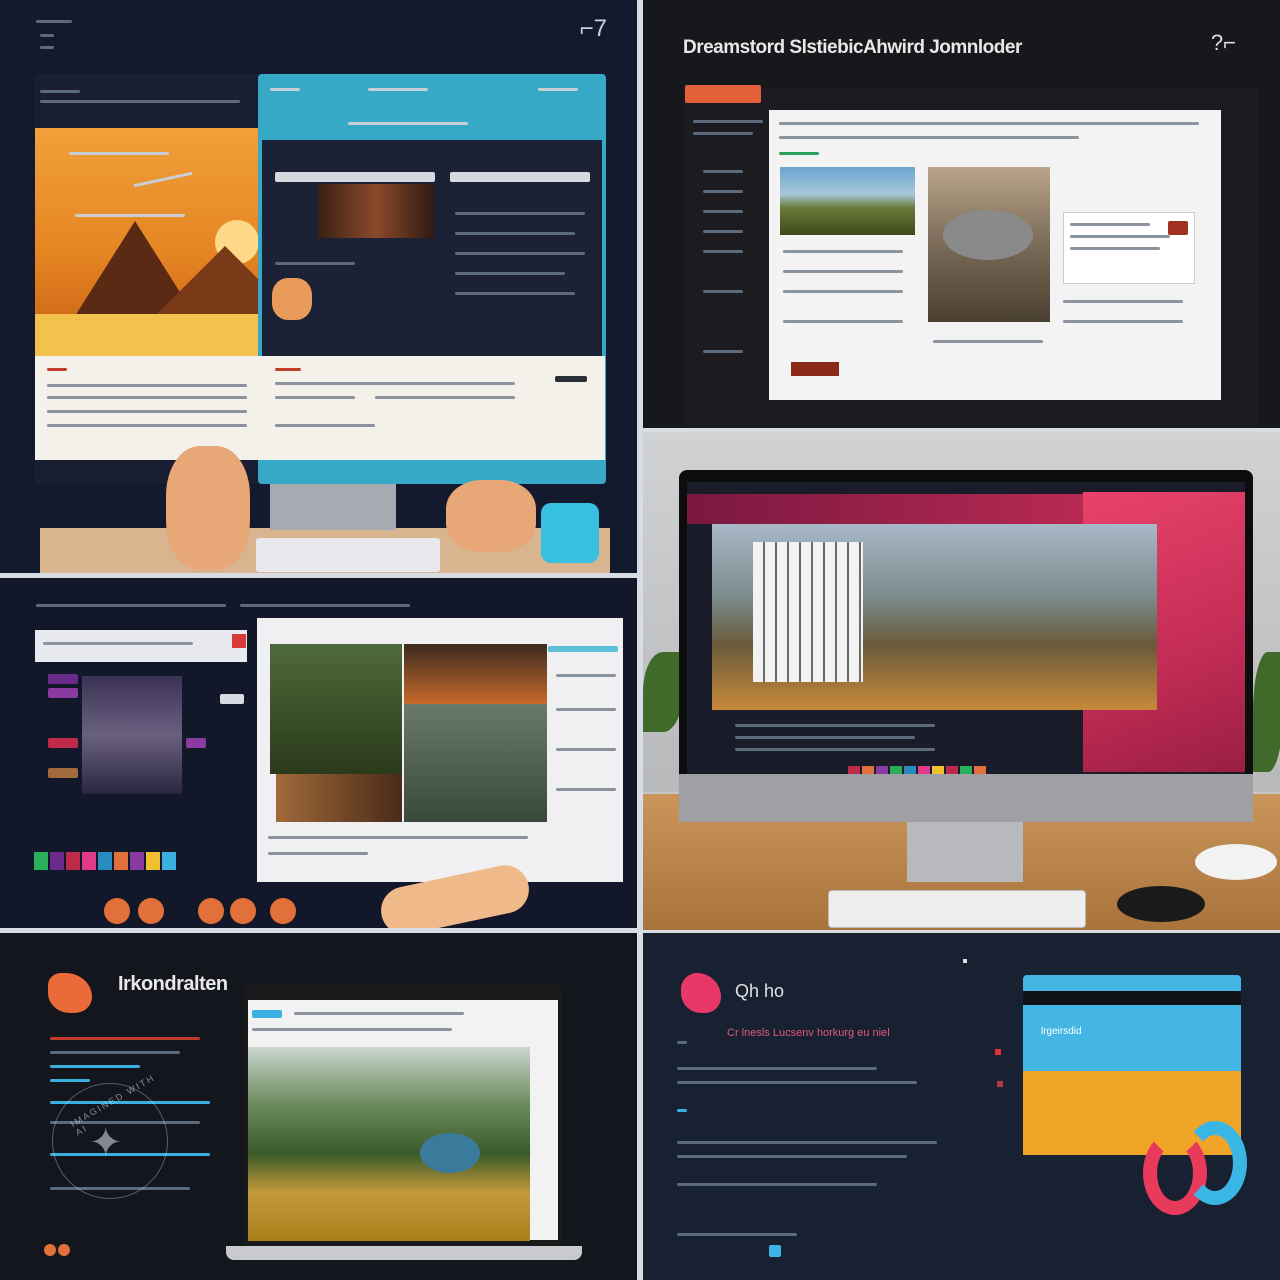  What do you see at coordinates (1223, 43) in the screenshot?
I see `window-icon: ?⌐` at bounding box center [1223, 43].